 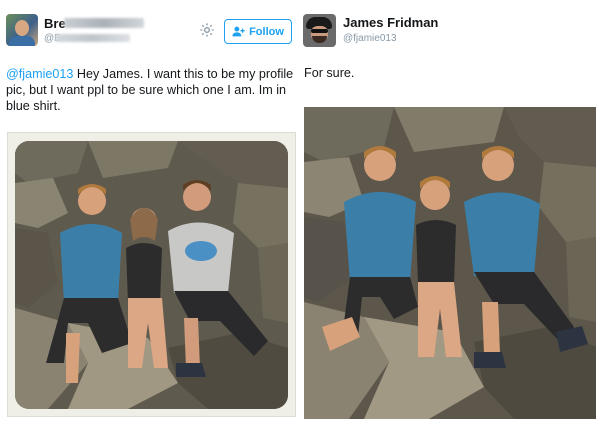 I want to click on avatar-face, so click(x=22, y=28).